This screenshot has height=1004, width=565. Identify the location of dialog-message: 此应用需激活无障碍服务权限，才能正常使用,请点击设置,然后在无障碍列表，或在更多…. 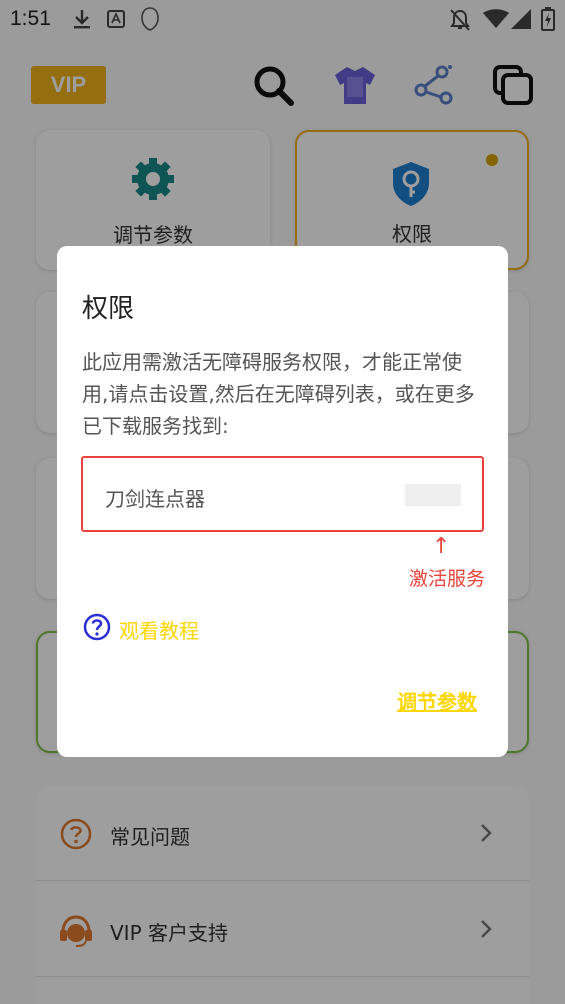
(278, 394).